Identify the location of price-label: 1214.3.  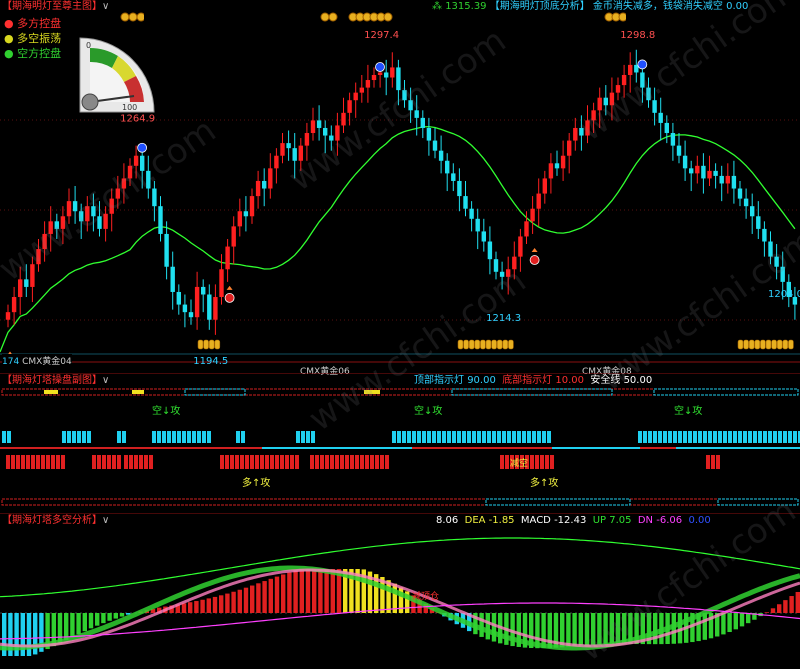
(503, 318).